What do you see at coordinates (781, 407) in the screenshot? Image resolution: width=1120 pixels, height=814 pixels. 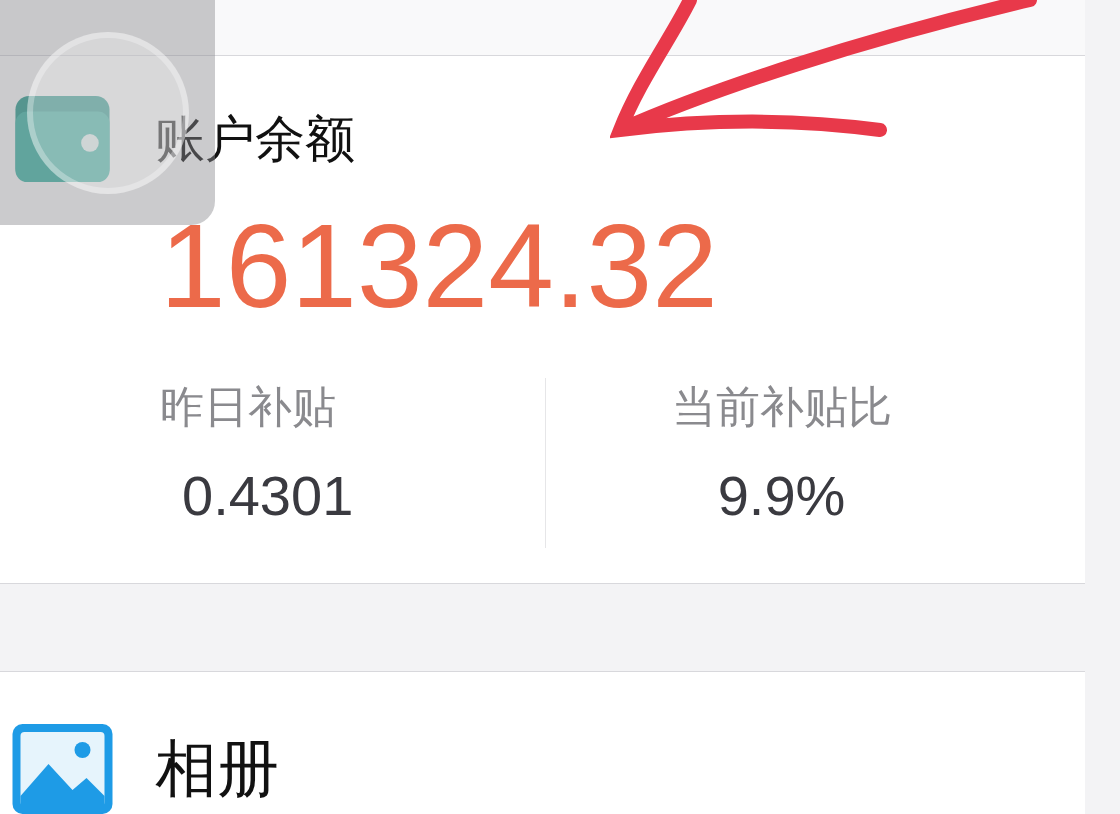 I see `stat-label: 当前补贴比` at bounding box center [781, 407].